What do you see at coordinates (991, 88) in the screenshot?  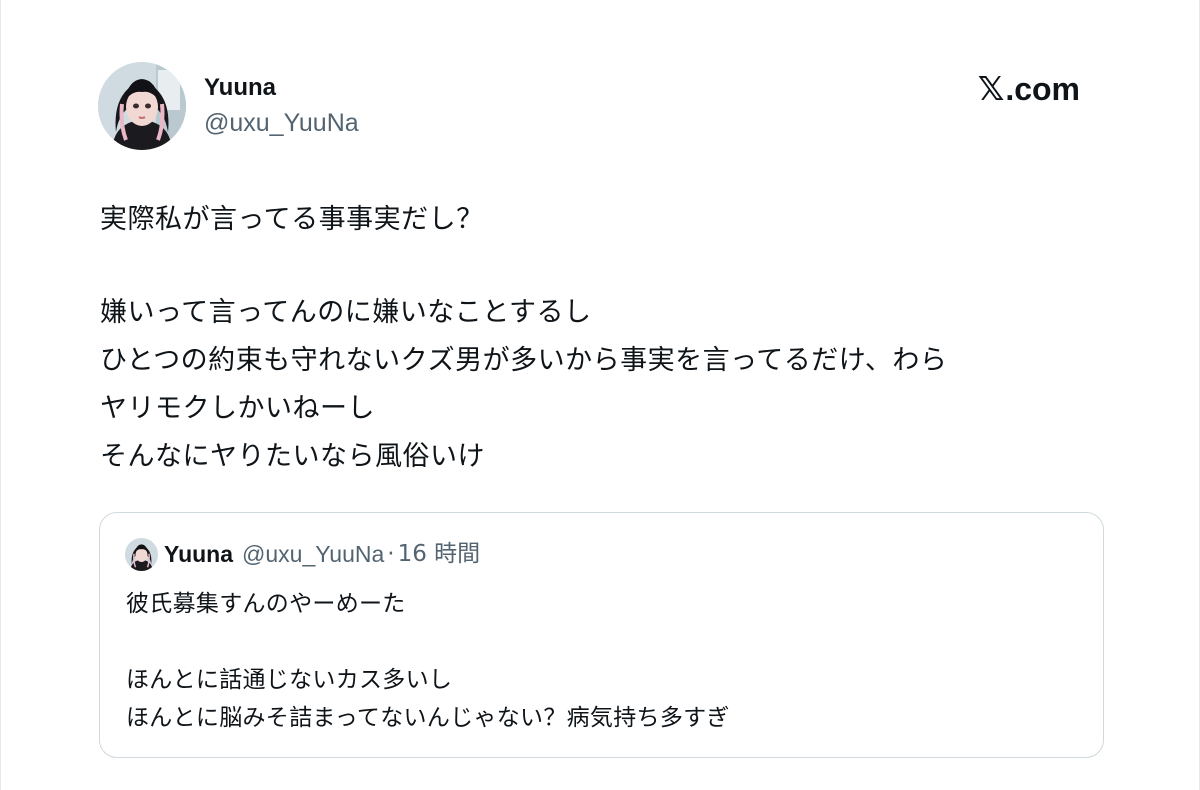 I see `x-logo-icon: 𝕏` at bounding box center [991, 88].